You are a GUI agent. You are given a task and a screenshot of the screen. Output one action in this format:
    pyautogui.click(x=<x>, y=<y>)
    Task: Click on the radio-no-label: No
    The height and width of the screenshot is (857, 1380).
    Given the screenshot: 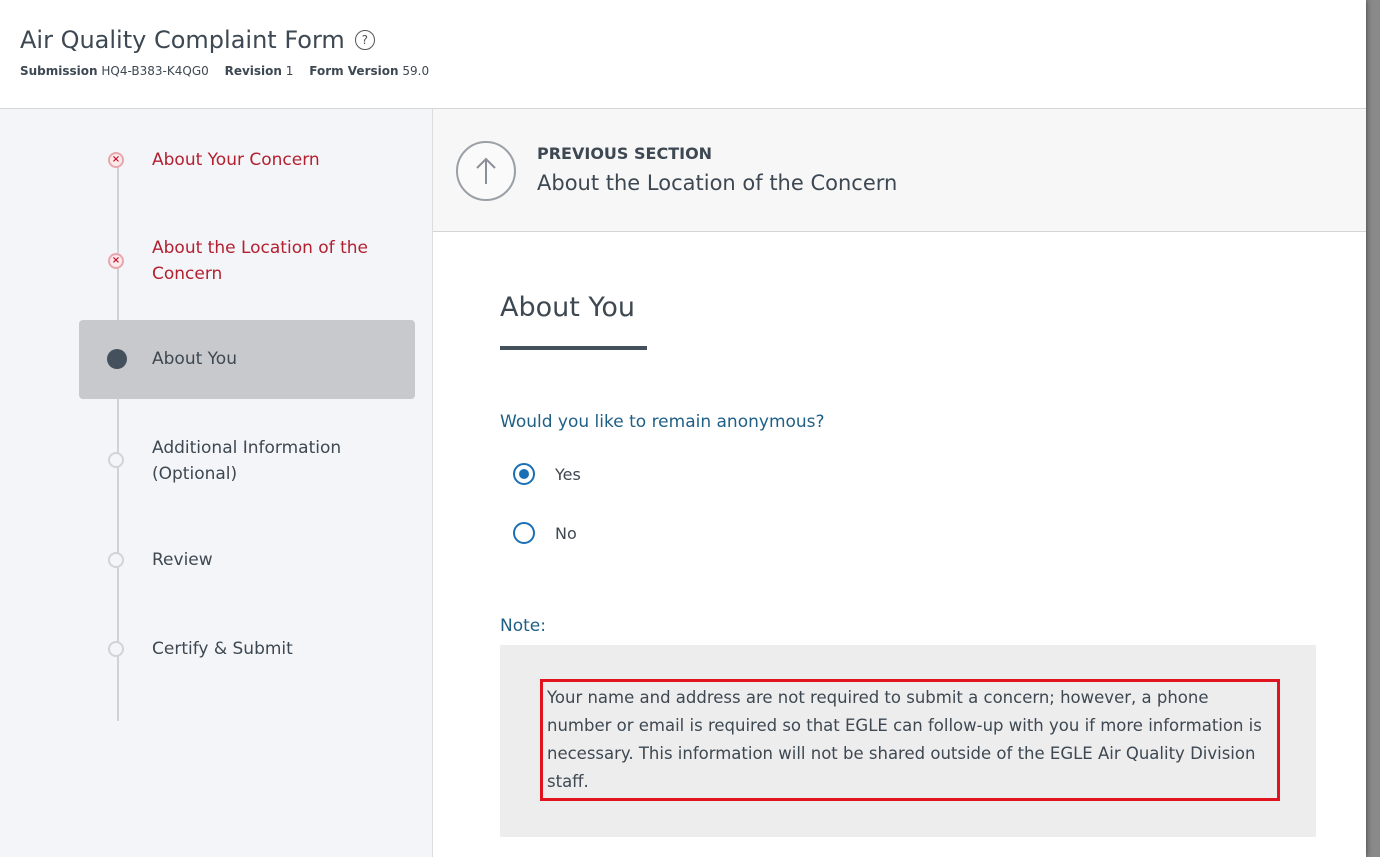 What is the action you would take?
    pyautogui.click(x=566, y=533)
    